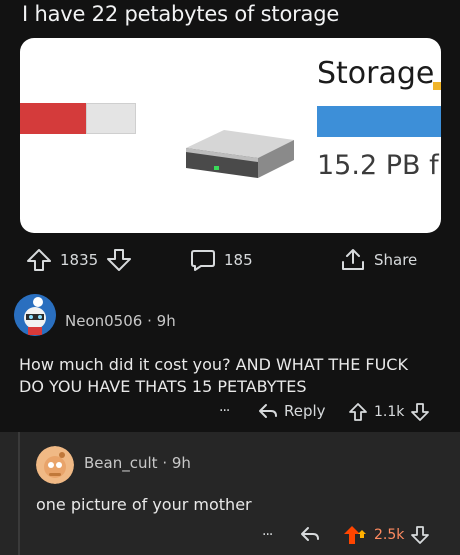  I want to click on drive-usage-bar-track, so click(111, 118).